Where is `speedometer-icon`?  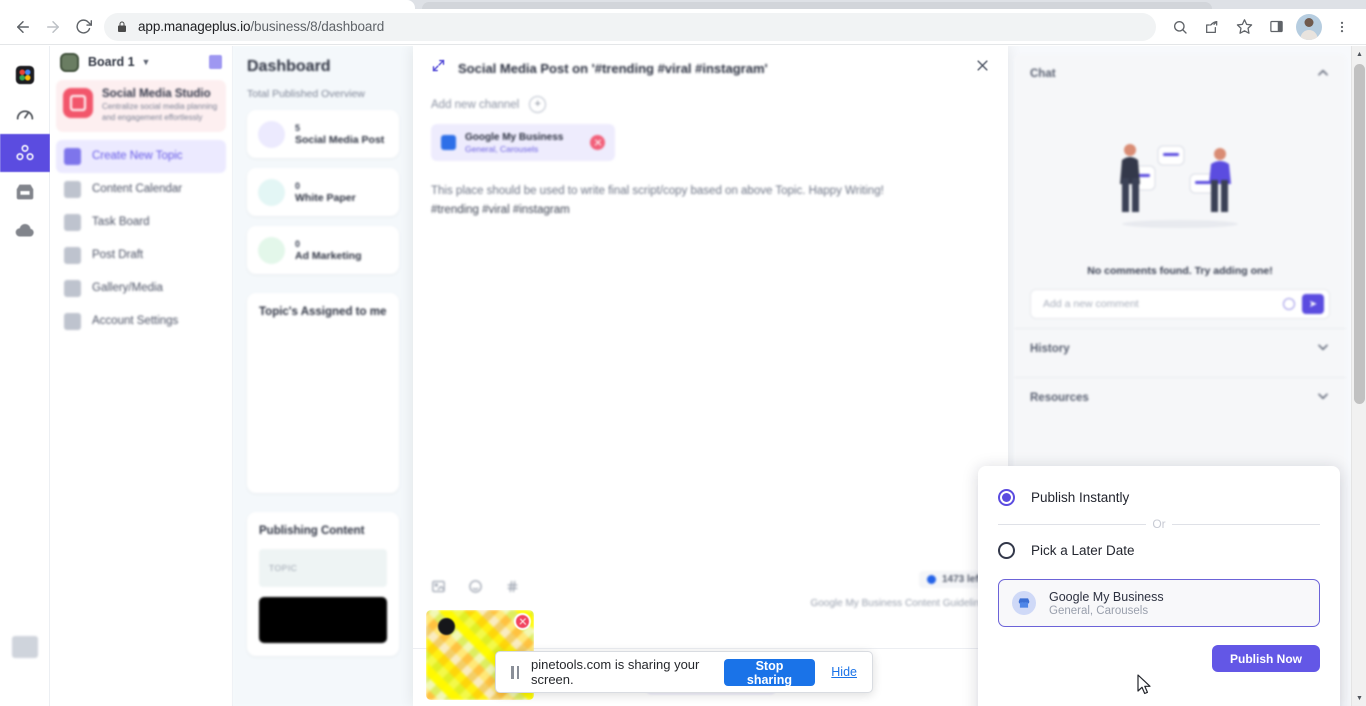
speedometer-icon is located at coordinates (25, 114).